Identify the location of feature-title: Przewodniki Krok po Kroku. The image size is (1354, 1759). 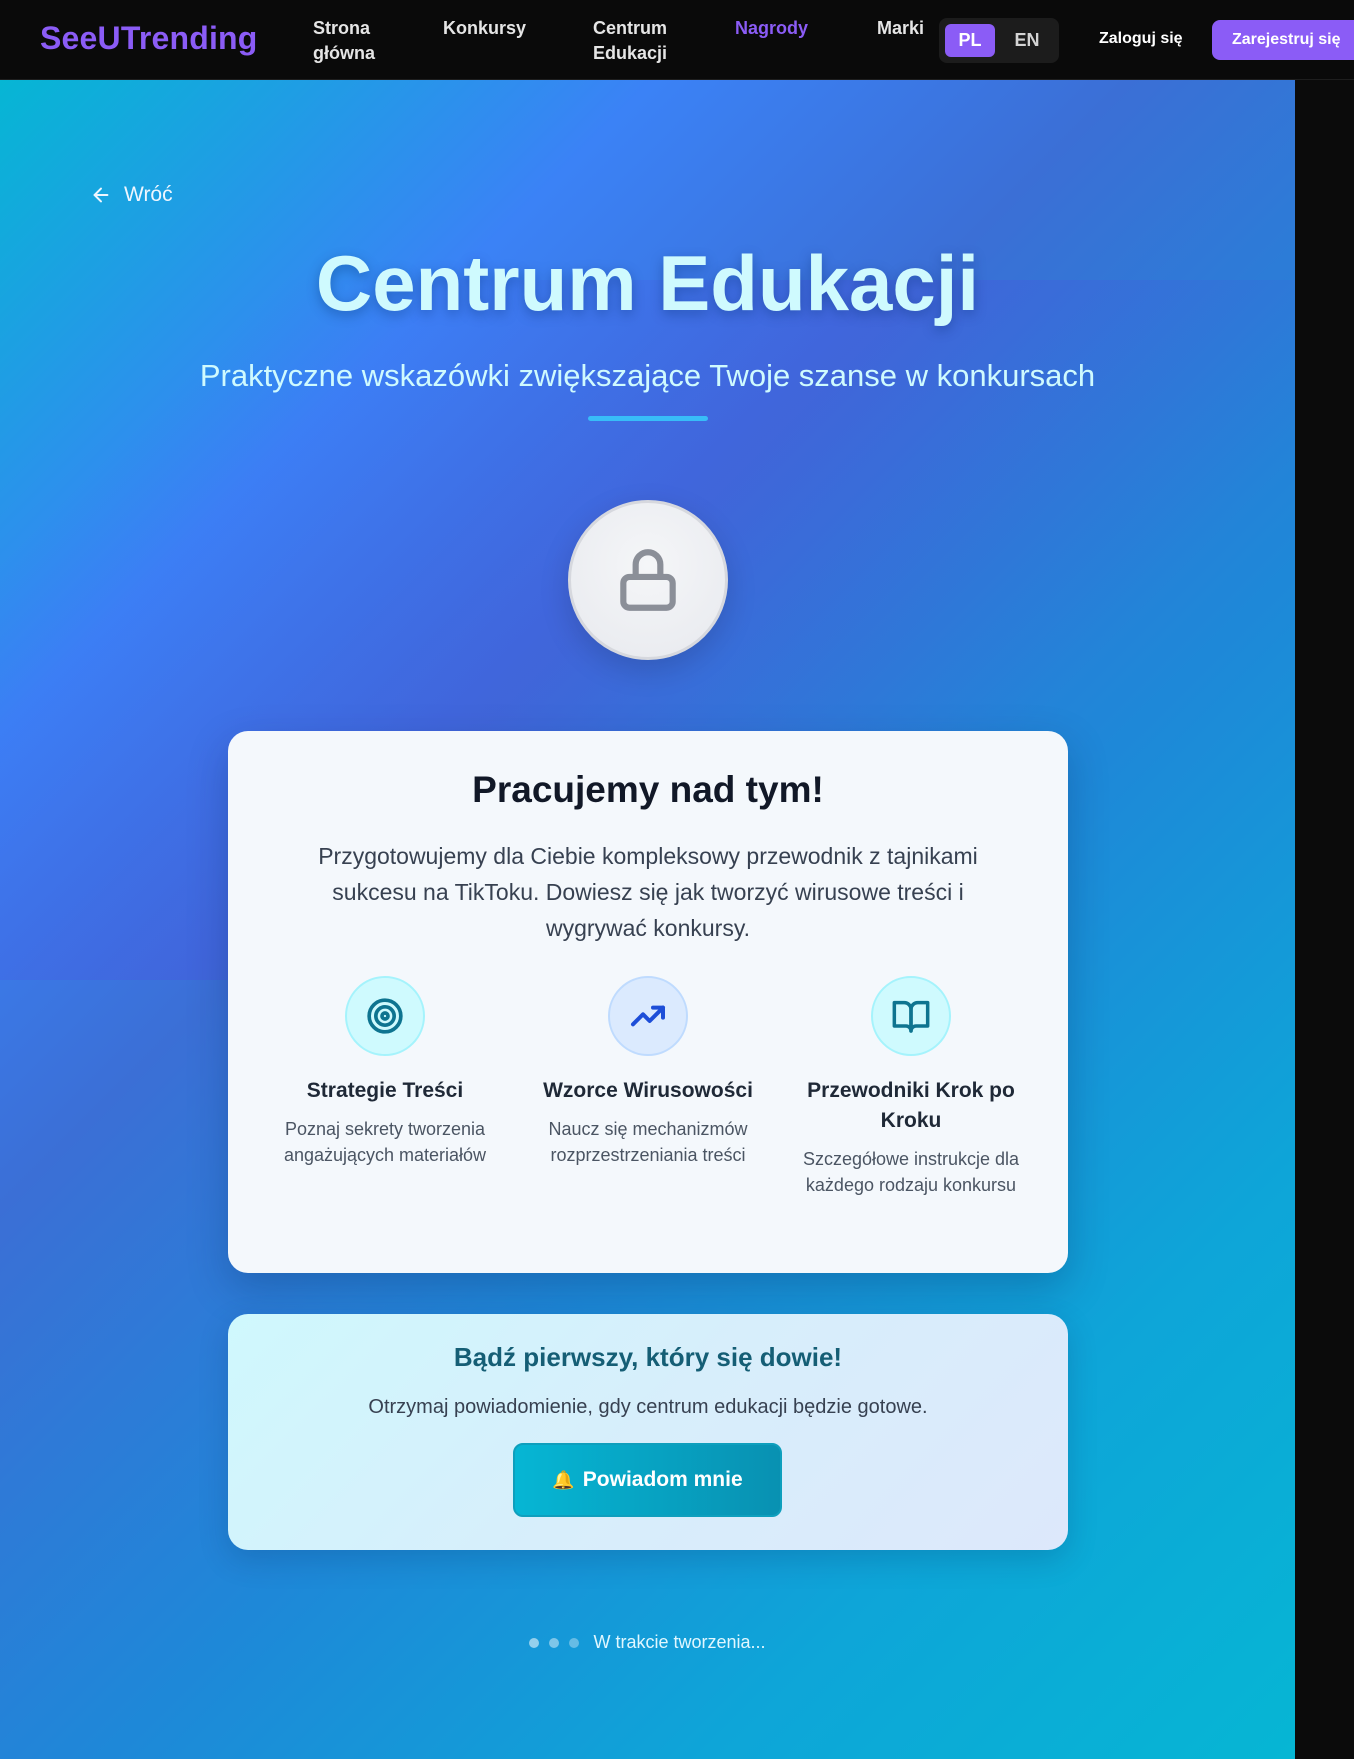
(911, 1105).